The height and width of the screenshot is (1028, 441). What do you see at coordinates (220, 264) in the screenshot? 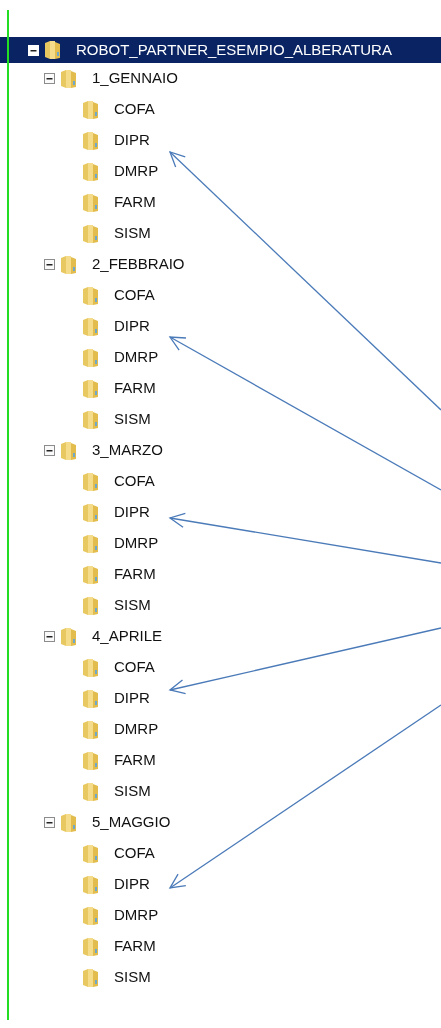
I see `tree-item: 2_FEBBRAIO` at bounding box center [220, 264].